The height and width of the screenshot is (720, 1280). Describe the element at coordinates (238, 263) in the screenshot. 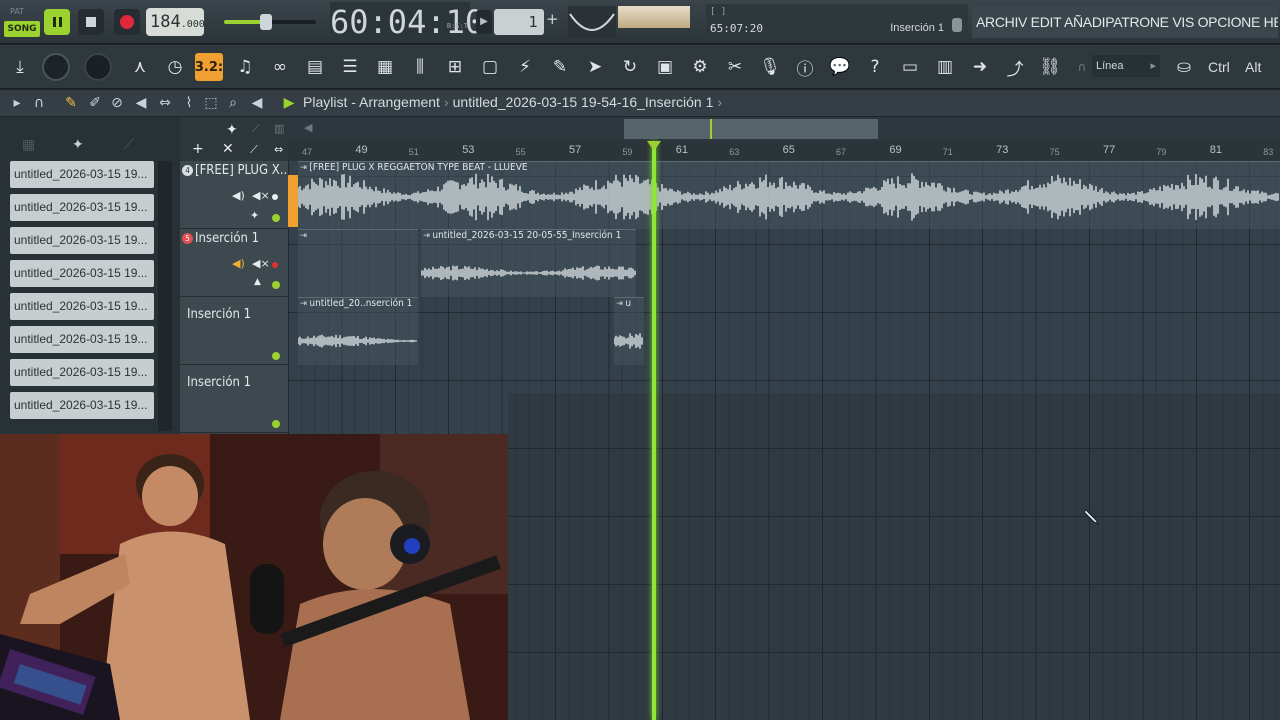

I see `speaker-on-icon: ◀)` at that location.